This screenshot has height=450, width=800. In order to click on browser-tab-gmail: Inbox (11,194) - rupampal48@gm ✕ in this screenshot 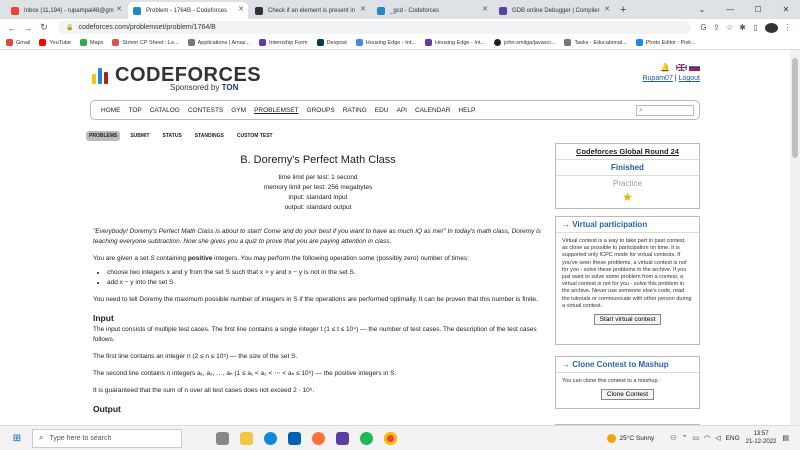, I will do `click(66, 10)`.